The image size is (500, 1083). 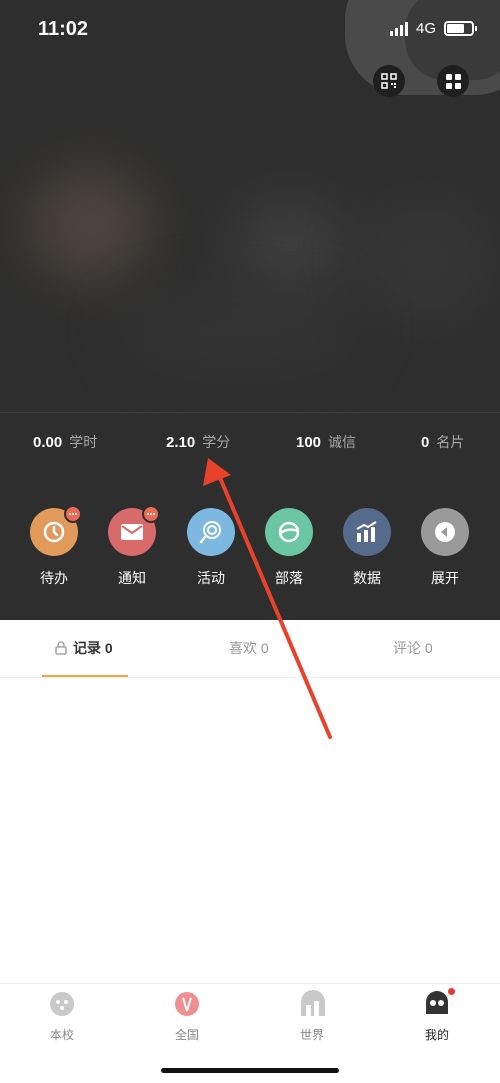 What do you see at coordinates (326, 442) in the screenshot?
I see `stat-integrity: 100 诚信` at bounding box center [326, 442].